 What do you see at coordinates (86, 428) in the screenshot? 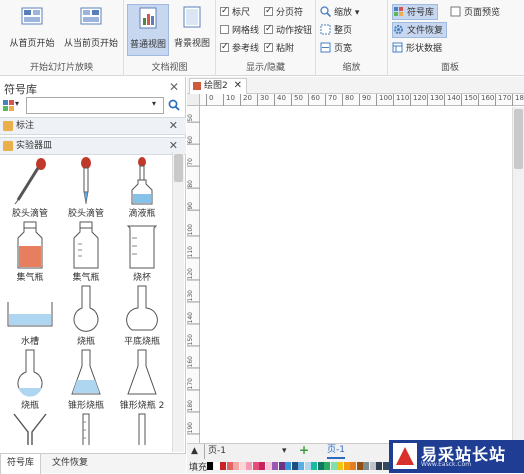
I see `shape-burette` at bounding box center [86, 428].